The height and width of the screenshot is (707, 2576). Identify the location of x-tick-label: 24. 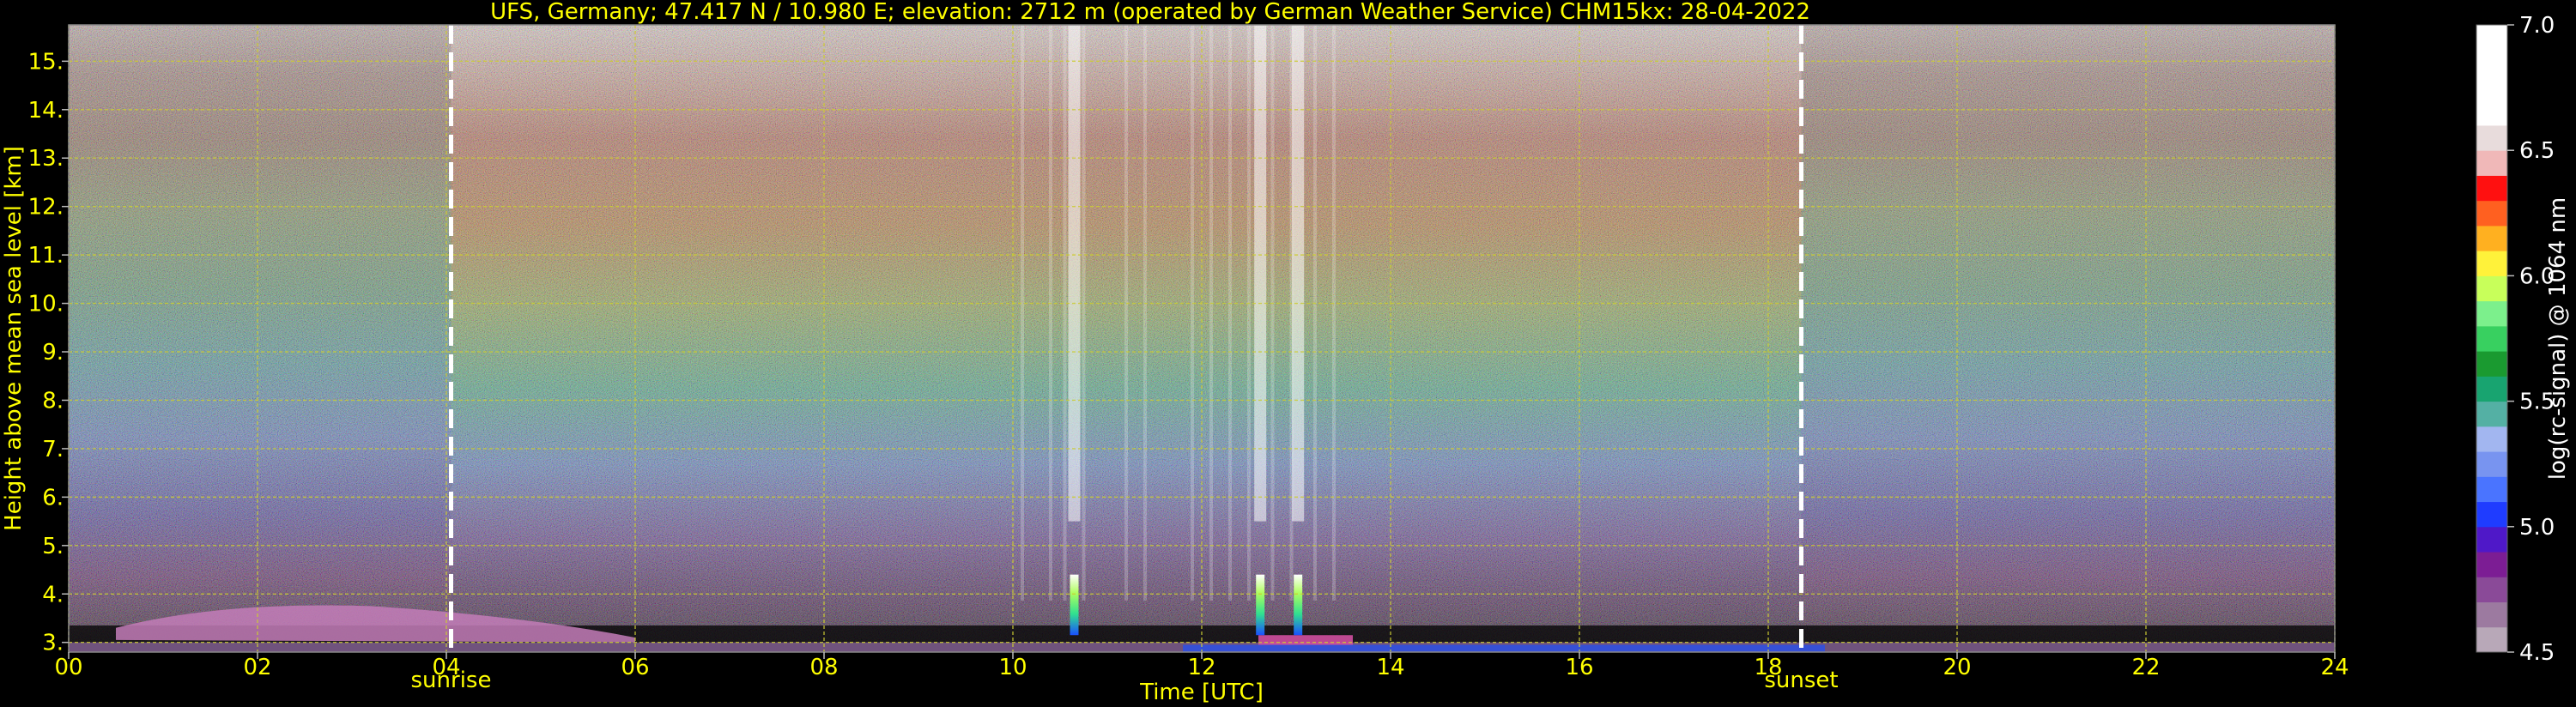
(2334, 667).